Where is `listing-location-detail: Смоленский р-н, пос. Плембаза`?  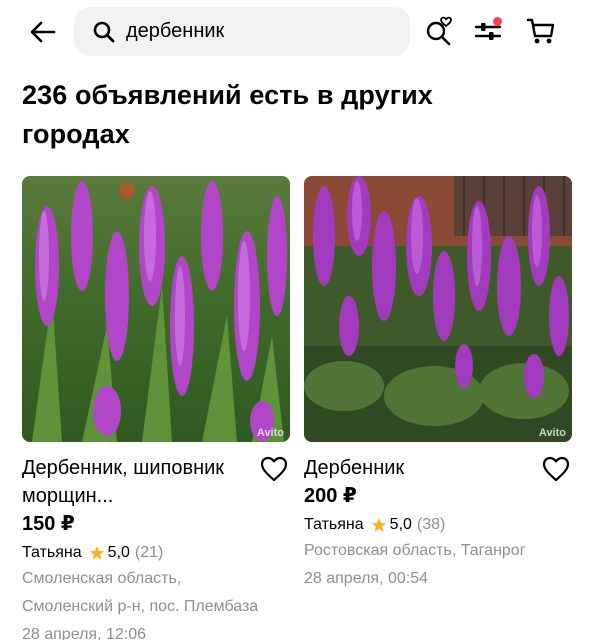
listing-location-detail: Смоленский р-н, пос. Плембаза is located at coordinates (140, 606).